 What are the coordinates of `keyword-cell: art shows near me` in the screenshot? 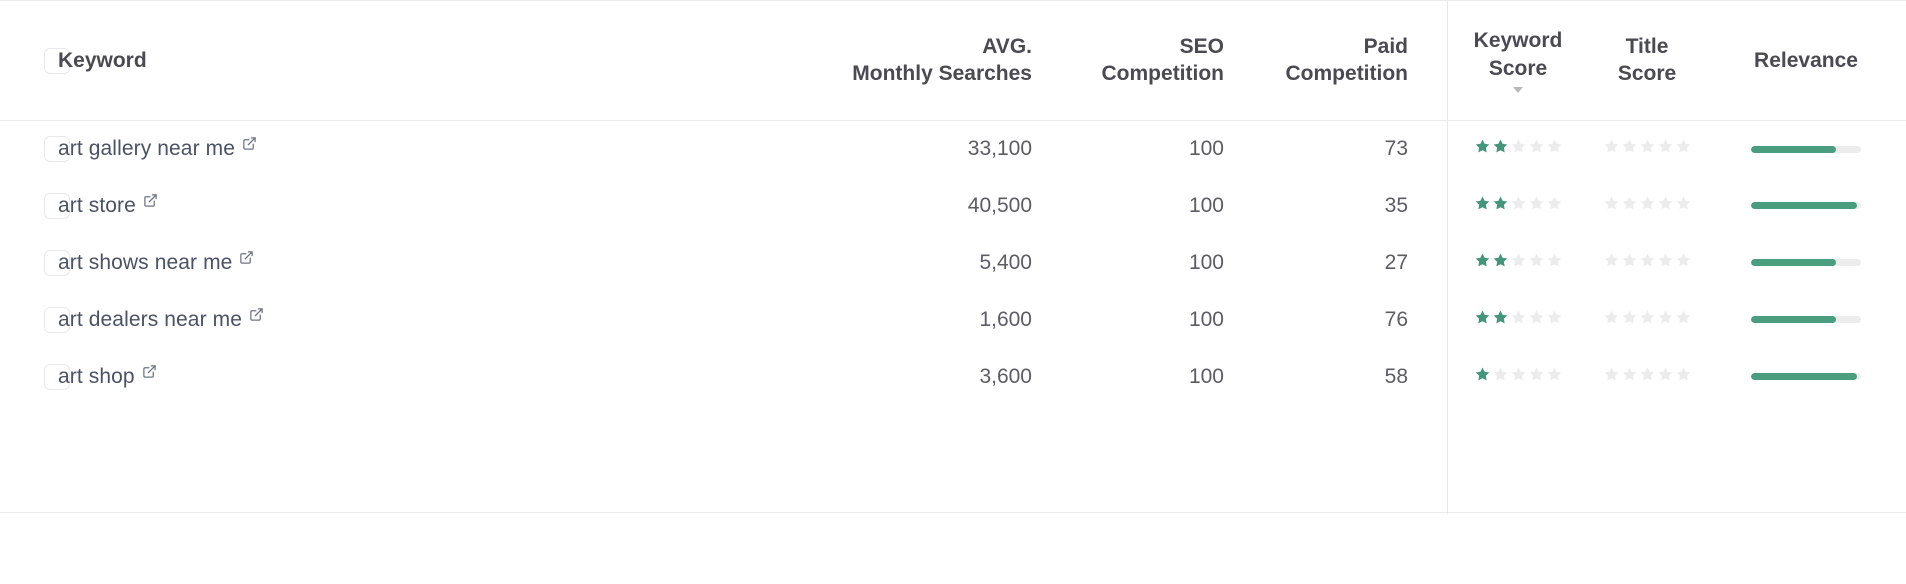 It's located at (448, 262).